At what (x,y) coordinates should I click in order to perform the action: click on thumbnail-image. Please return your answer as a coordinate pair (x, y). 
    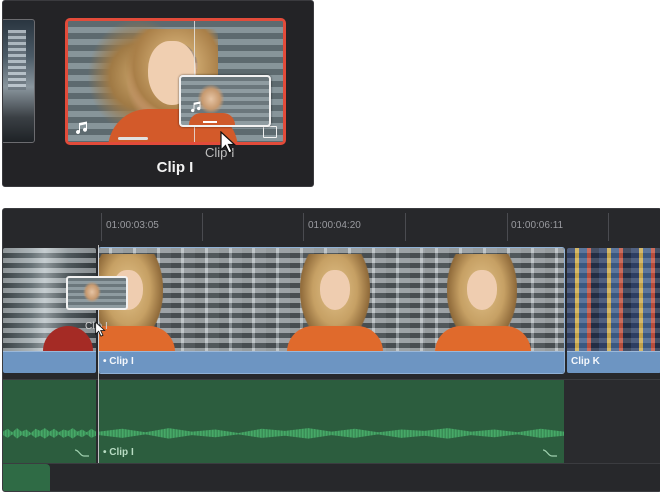
    Looking at the image, I should click on (17, 60).